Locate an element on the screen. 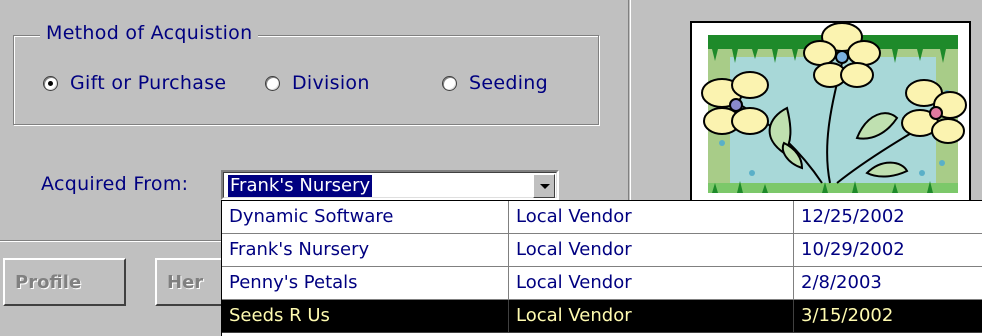 This screenshot has height=336, width=982. combo-field: Frank's Nursery is located at coordinates (390, 185).